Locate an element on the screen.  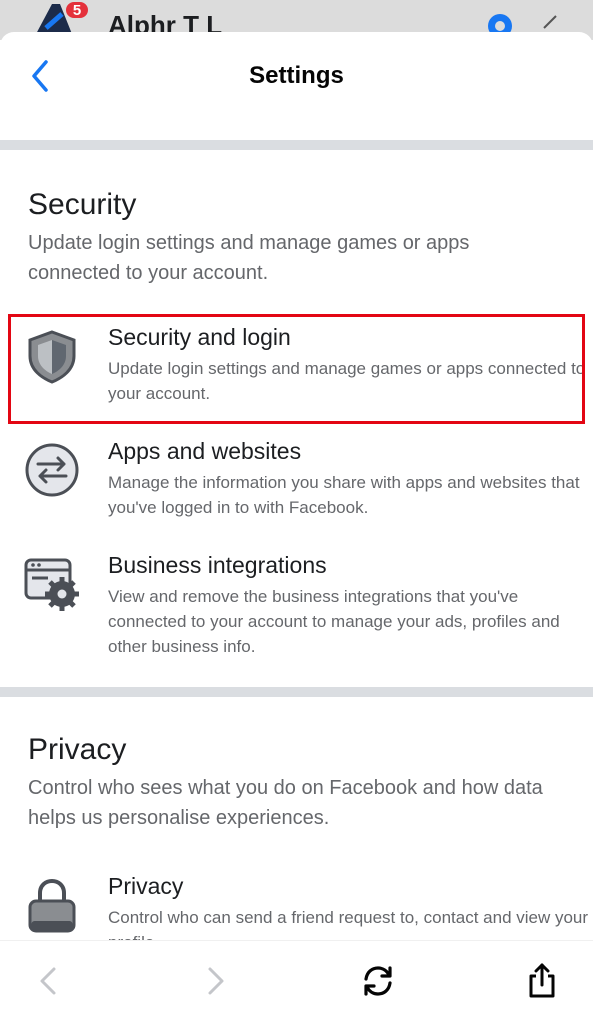
forward-arrow-icon is located at coordinates (214, 981).